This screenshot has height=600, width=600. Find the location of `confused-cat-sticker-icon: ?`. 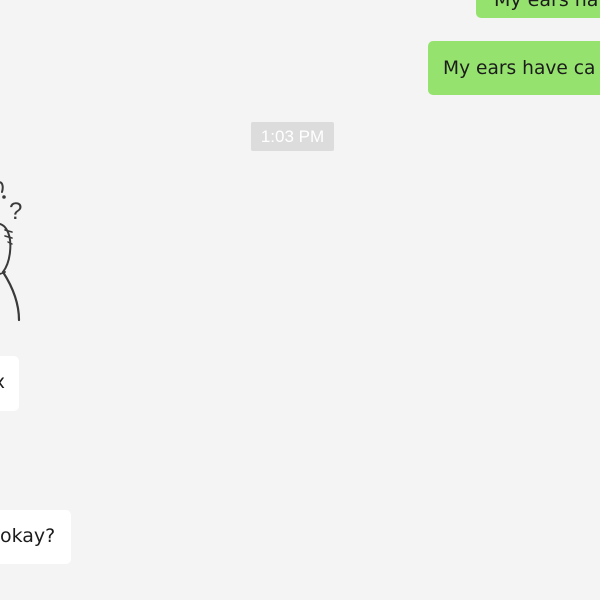

confused-cat-sticker-icon: ? is located at coordinates (21, 248).